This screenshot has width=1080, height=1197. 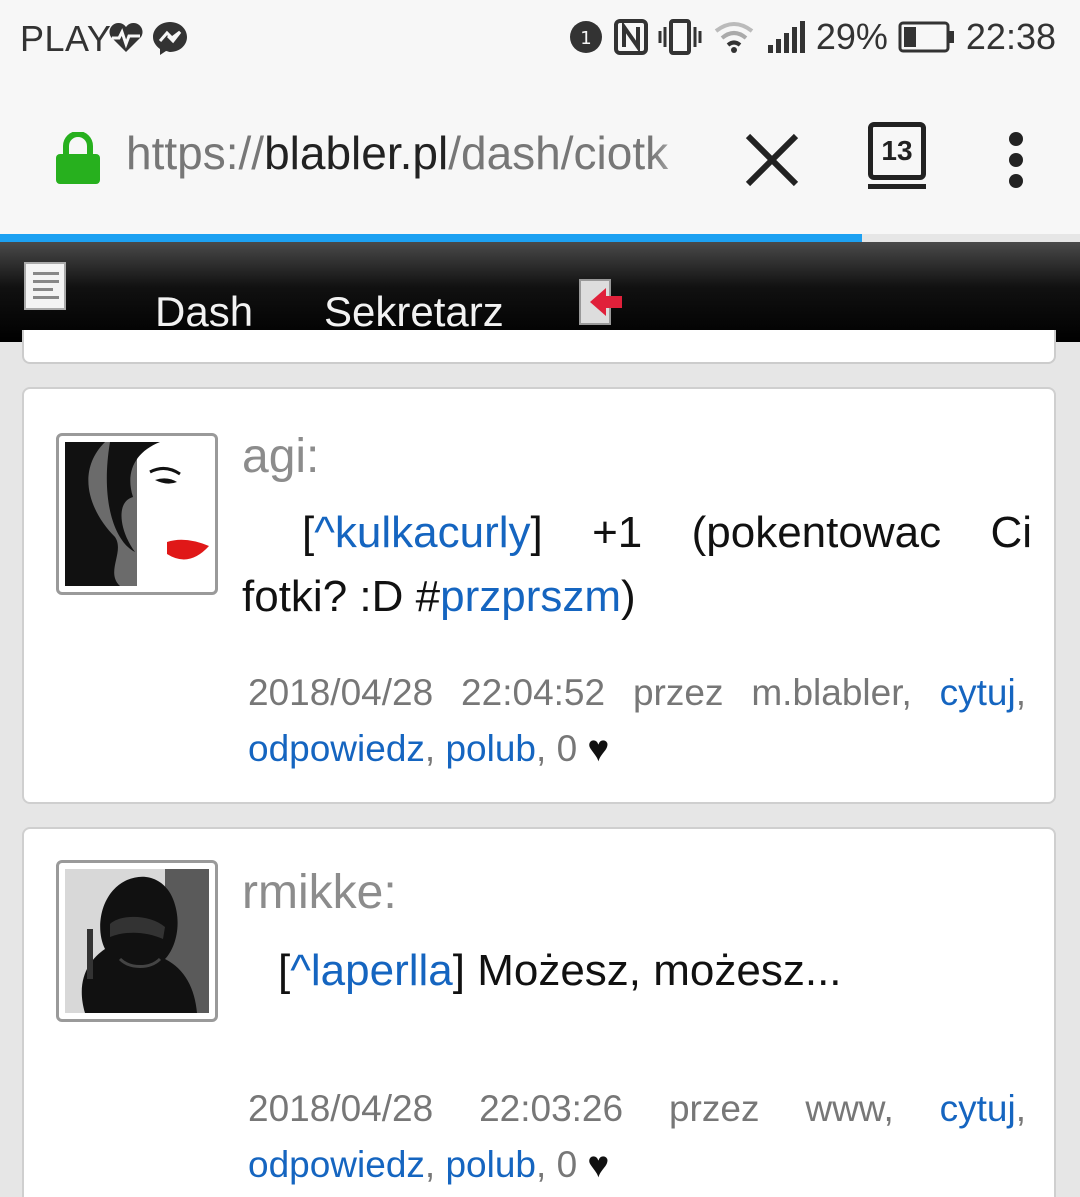 What do you see at coordinates (558, 153) in the screenshot?
I see `url-path: /dash/ciotk` at bounding box center [558, 153].